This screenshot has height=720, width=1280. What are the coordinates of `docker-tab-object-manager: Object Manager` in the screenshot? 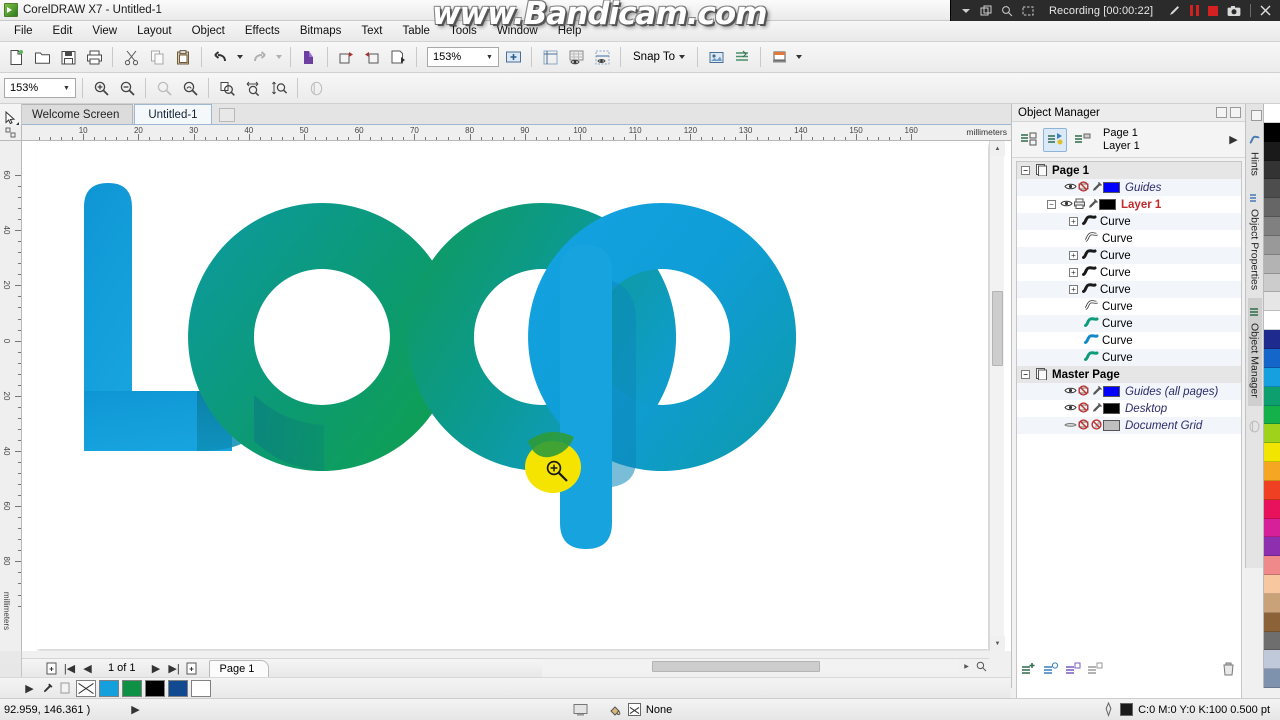 It's located at (1254, 352).